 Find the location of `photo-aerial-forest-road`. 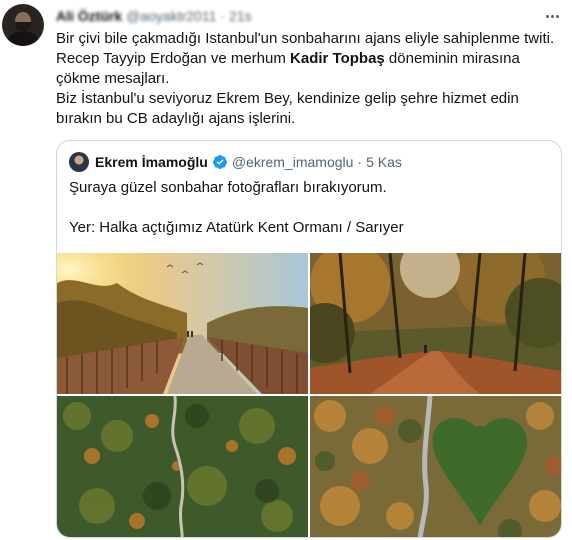

photo-aerial-forest-road is located at coordinates (182, 466).